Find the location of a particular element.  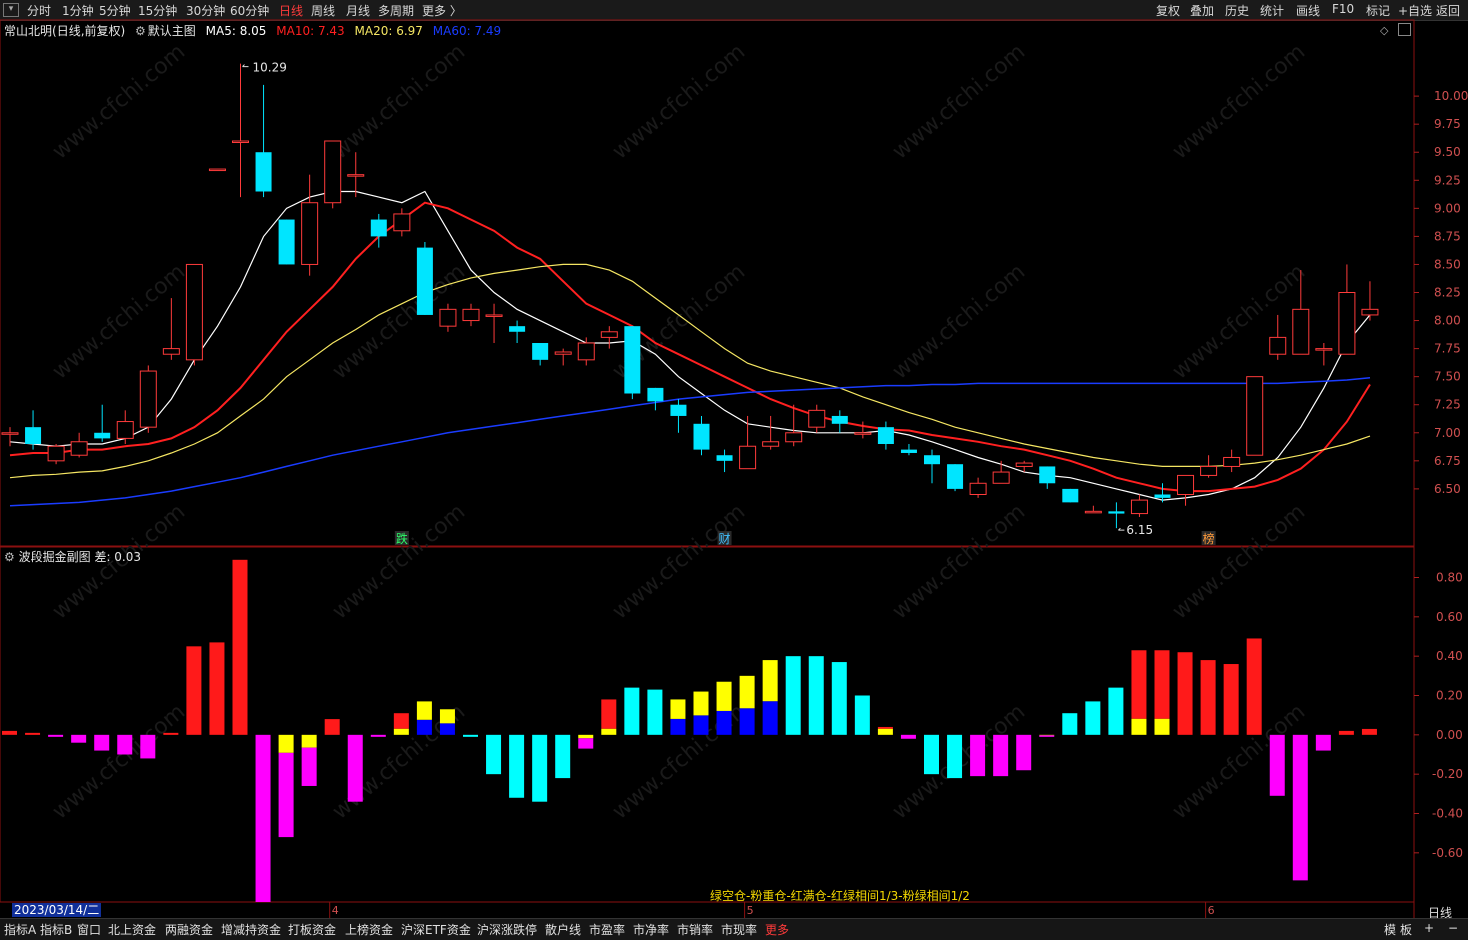

indicator-tab-9: 沪深涨跌停 is located at coordinates (507, 929).